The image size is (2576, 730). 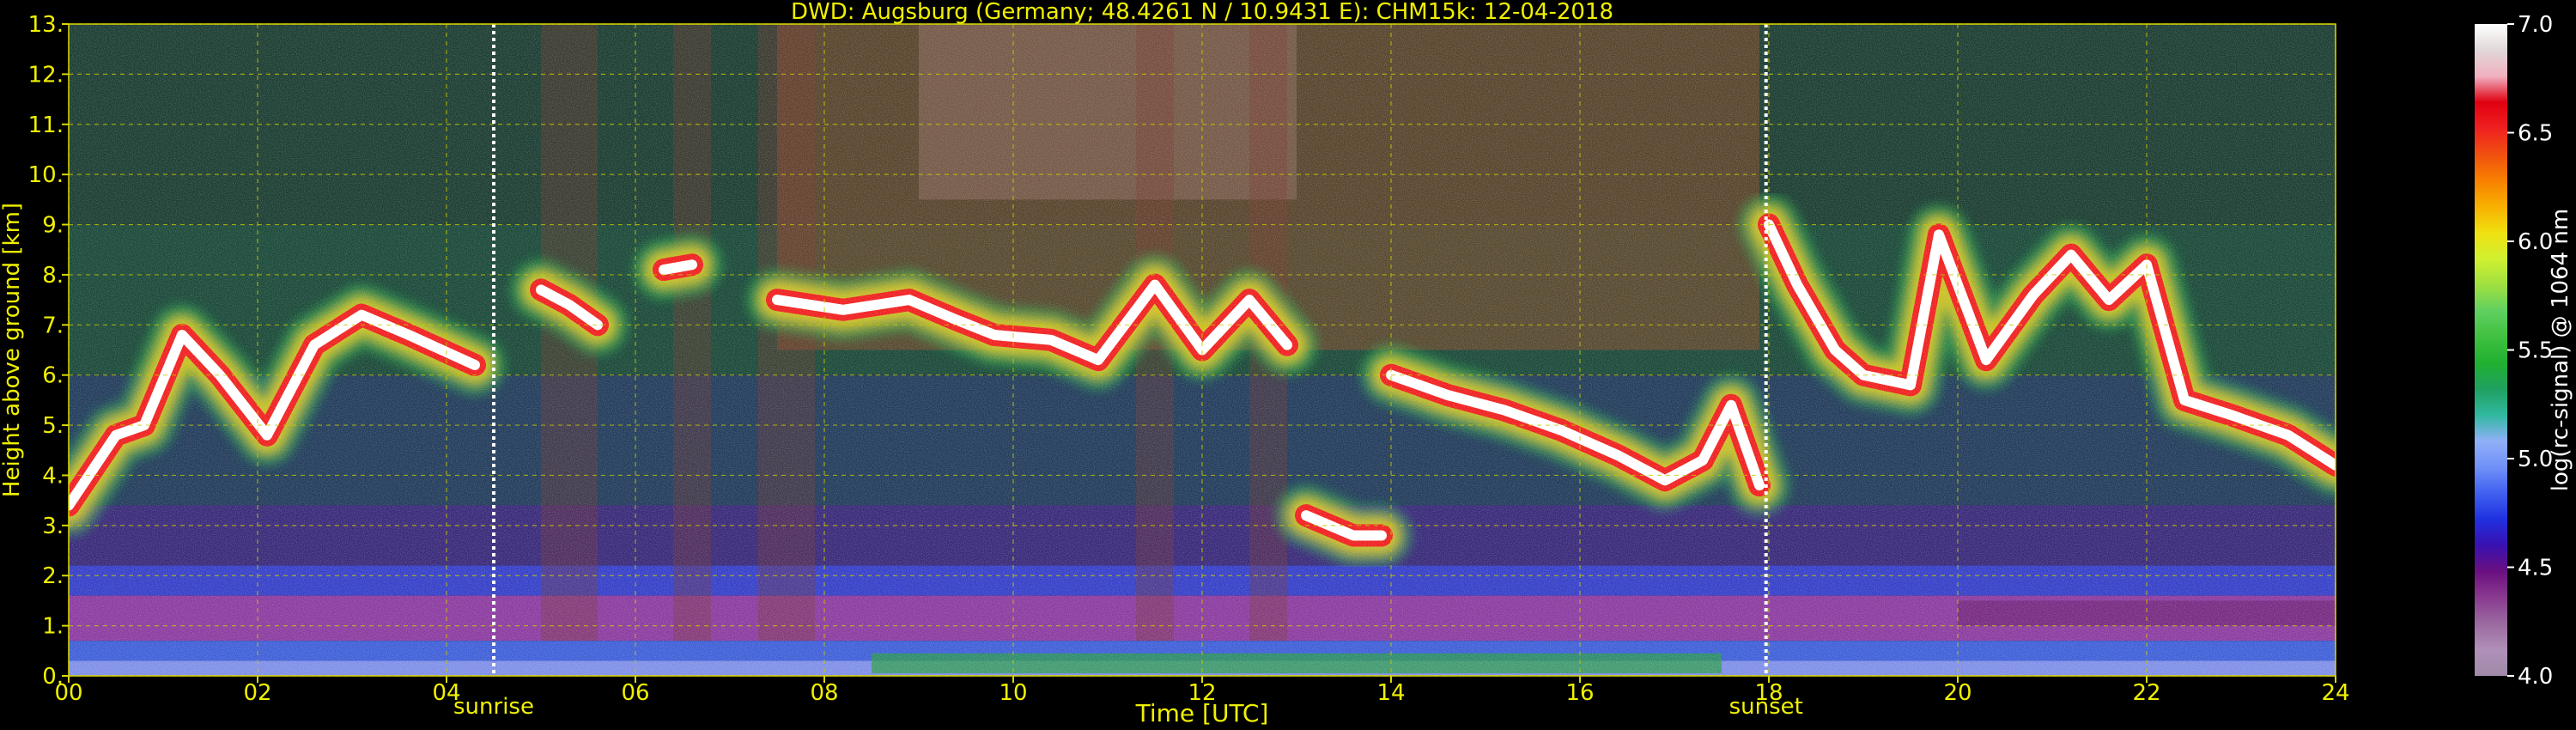 What do you see at coordinates (2536, 25) in the screenshot?
I see `colorbar-tick-label: 7.0` at bounding box center [2536, 25].